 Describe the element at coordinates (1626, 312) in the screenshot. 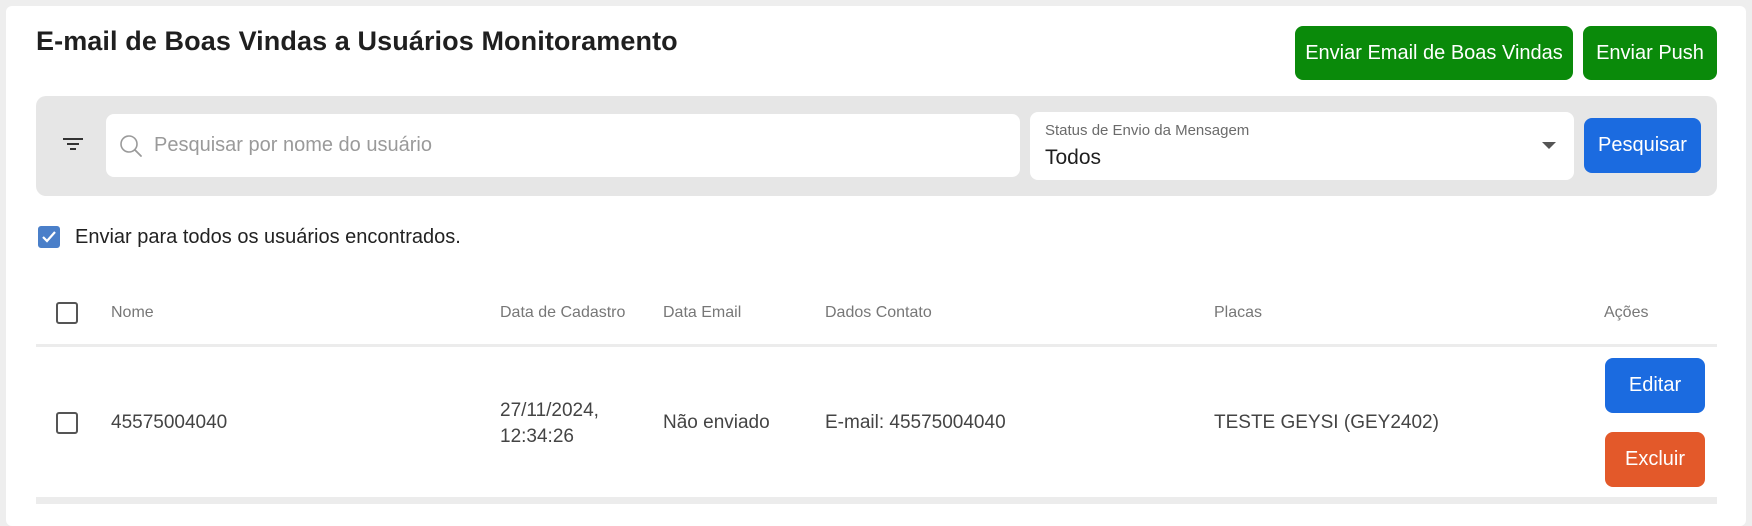

I see `column-header-acoes: Ações` at that location.